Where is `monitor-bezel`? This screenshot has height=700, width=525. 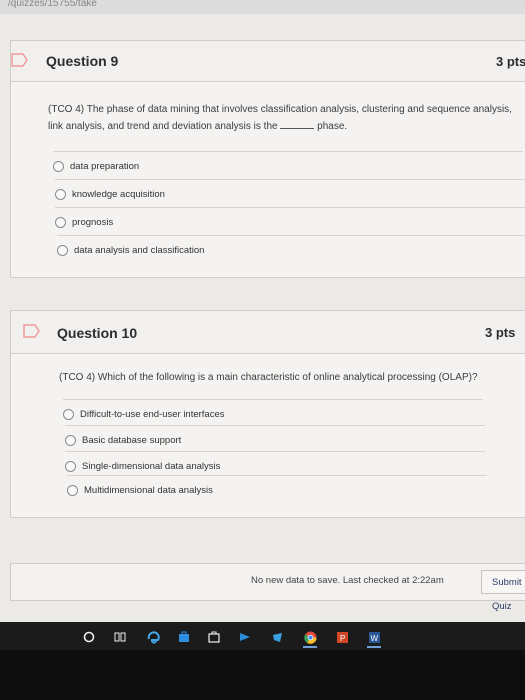
monitor-bezel is located at coordinates (262, 675).